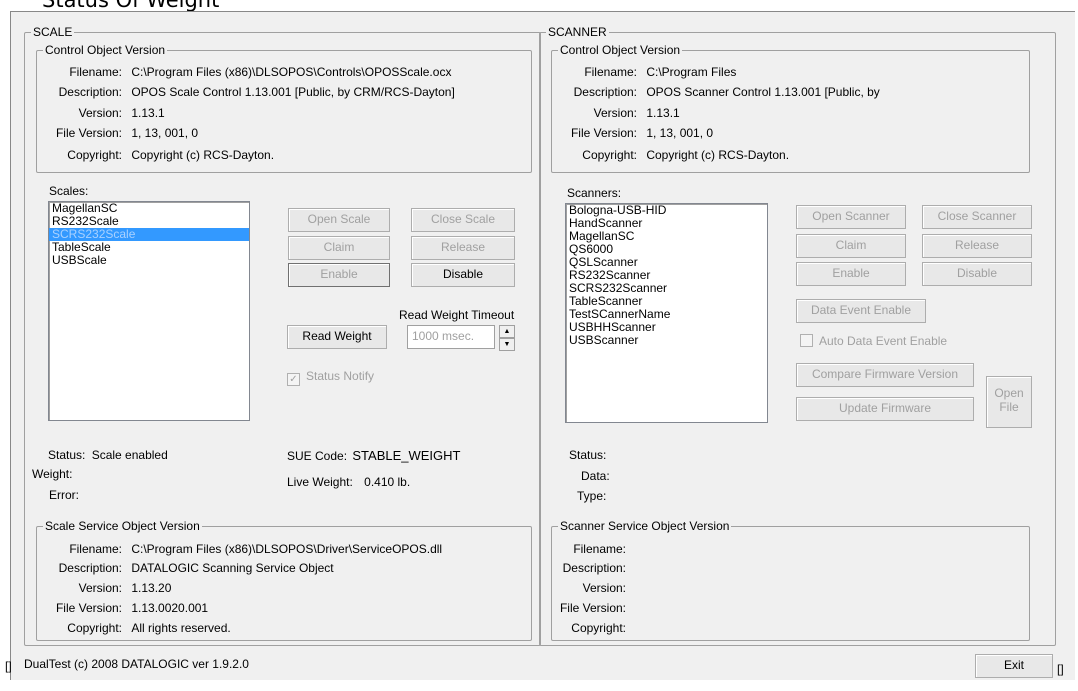 The image size is (1078, 691). What do you see at coordinates (718, 155) in the screenshot?
I see `scanner-control-copyright: Copyright (c) RCS-Dayton.` at bounding box center [718, 155].